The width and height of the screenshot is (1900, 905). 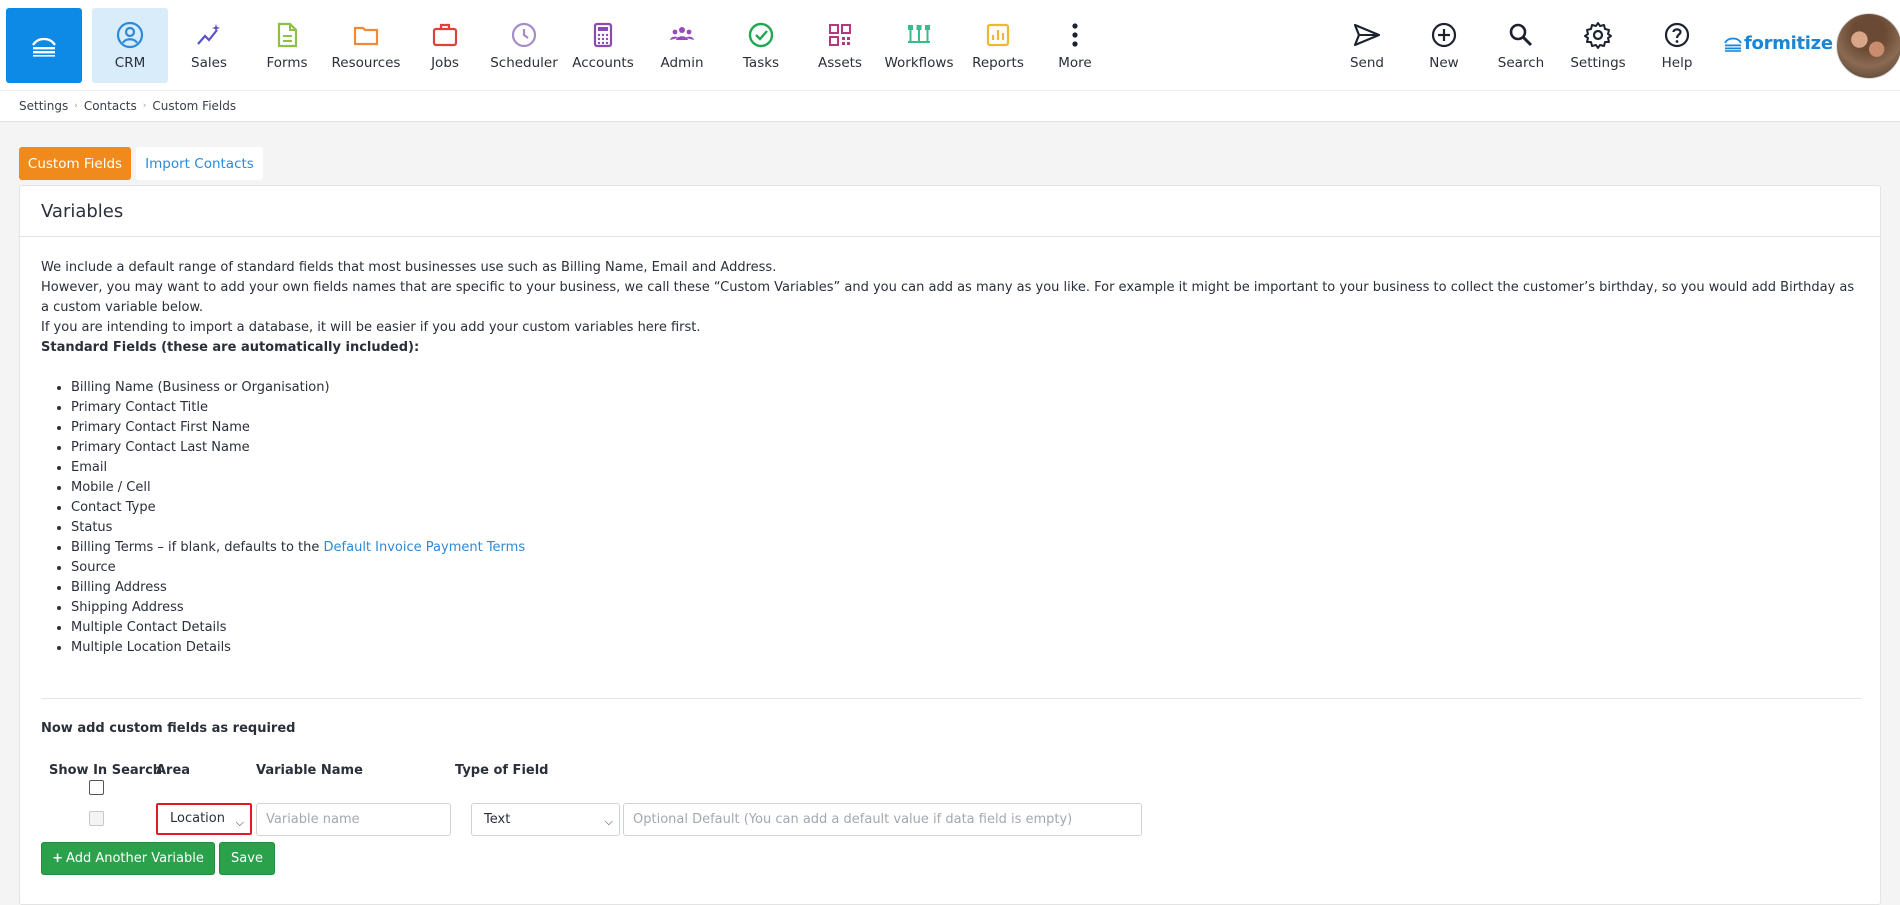 I want to click on nav-label: Jobs, so click(x=445, y=63).